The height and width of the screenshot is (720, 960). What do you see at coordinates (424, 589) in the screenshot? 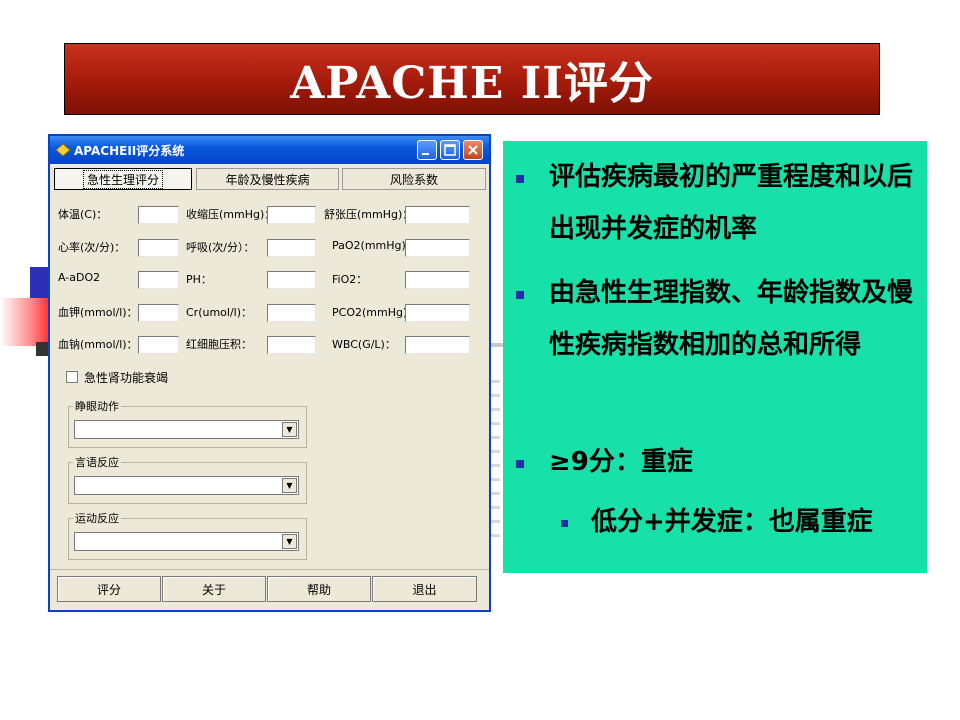
I see `exit-button: 退出` at bounding box center [424, 589].